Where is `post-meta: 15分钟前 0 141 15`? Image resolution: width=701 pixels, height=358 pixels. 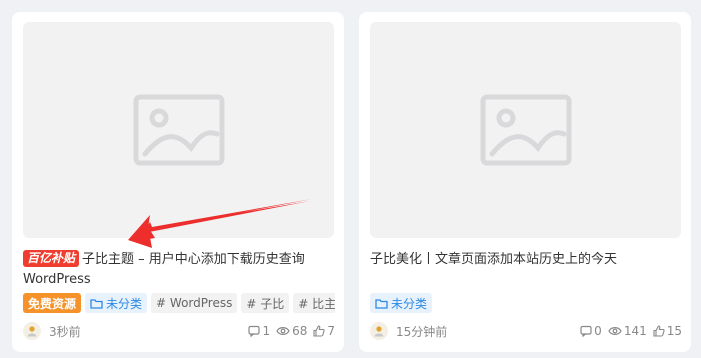 post-meta: 15分钟前 0 141 15 is located at coordinates (526, 331).